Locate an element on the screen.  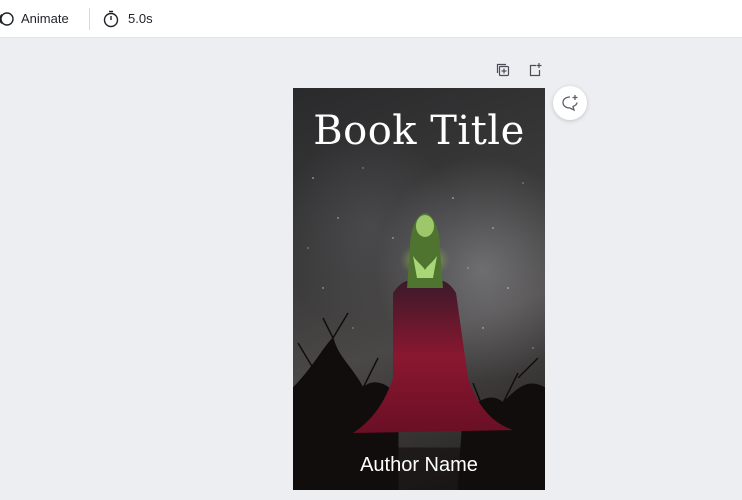
add-comment-button is located at coordinates (570, 103).